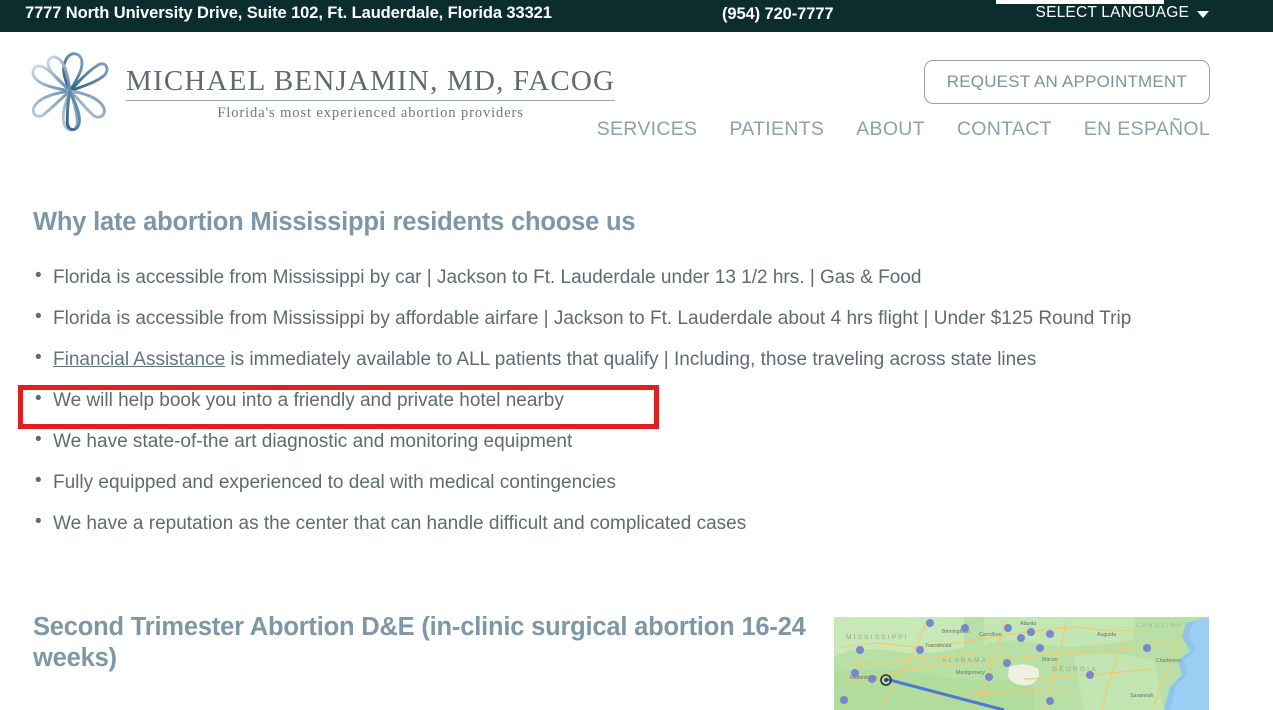 The width and height of the screenshot is (1273, 710). I want to click on svg-text: Augusta, so click(1106, 635).